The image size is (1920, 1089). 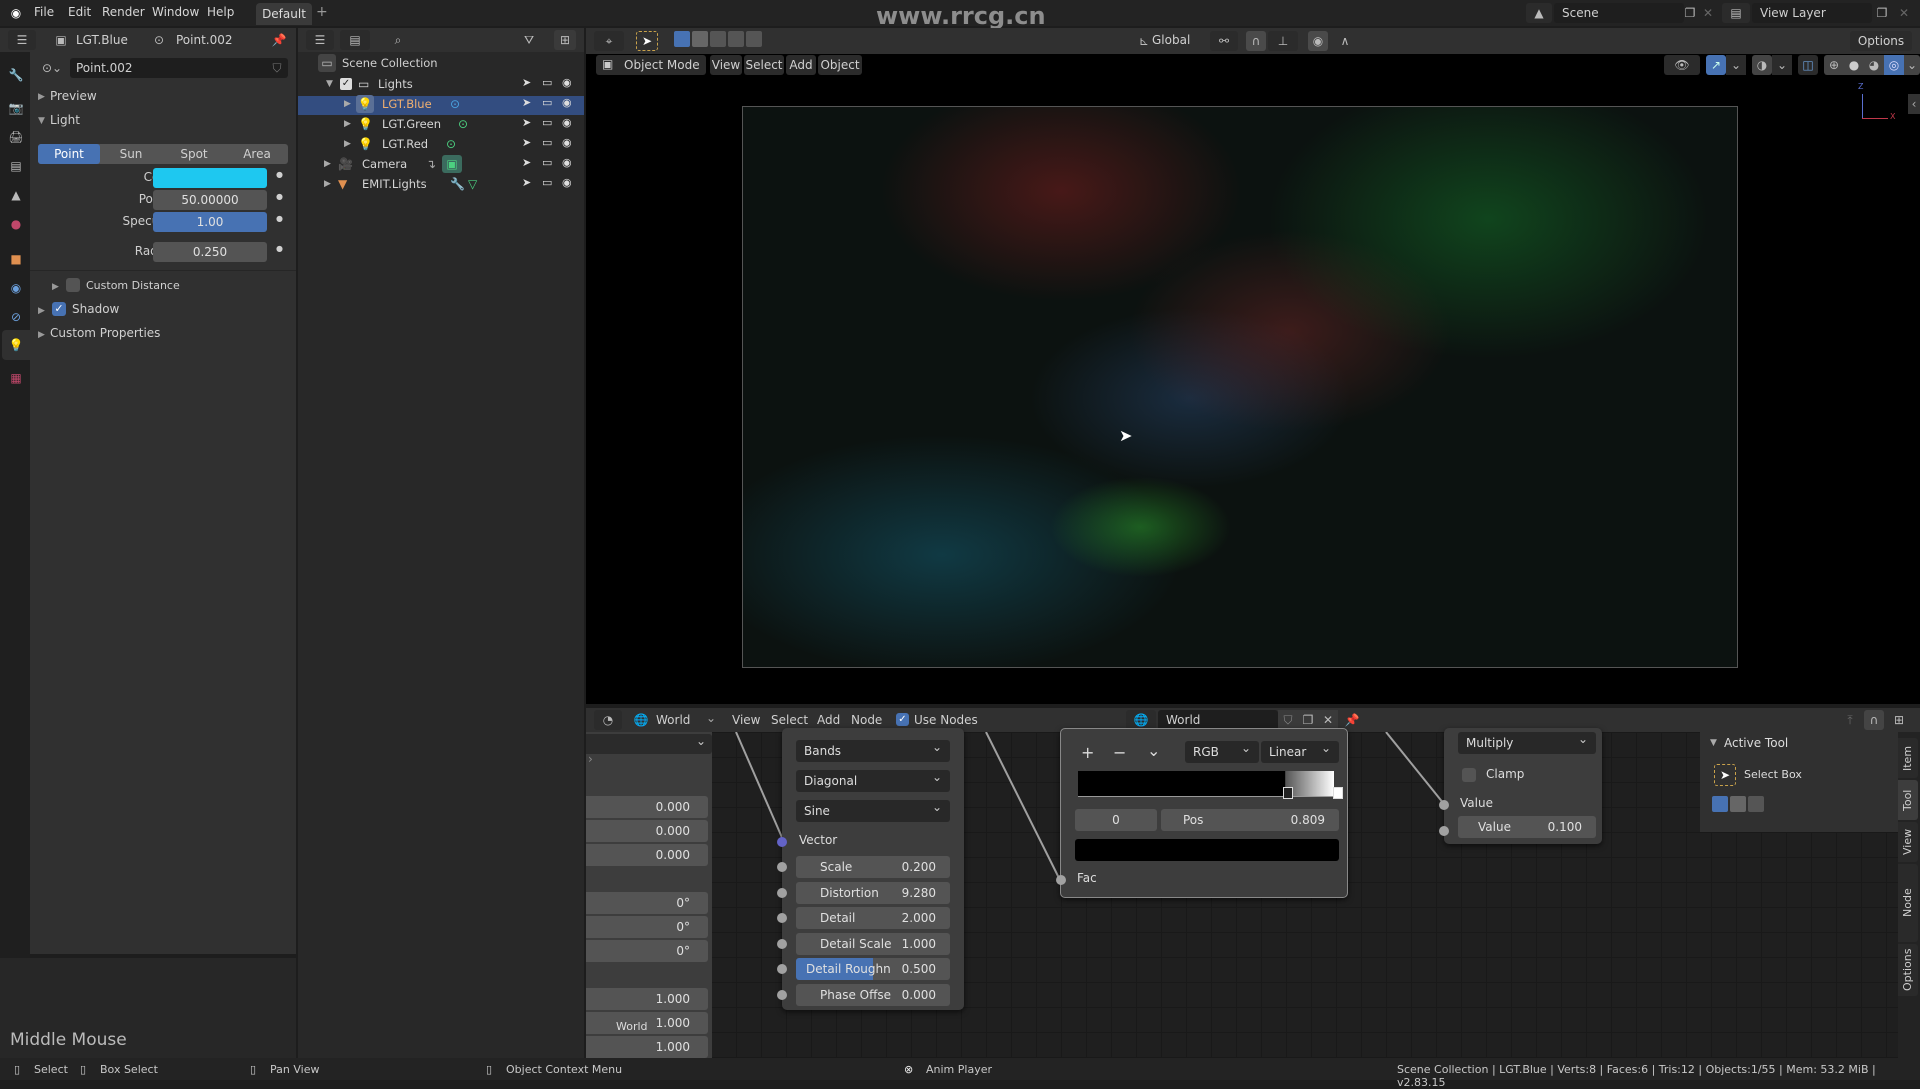 What do you see at coordinates (764, 65) in the screenshot?
I see `viewport-menu-select: Select` at bounding box center [764, 65].